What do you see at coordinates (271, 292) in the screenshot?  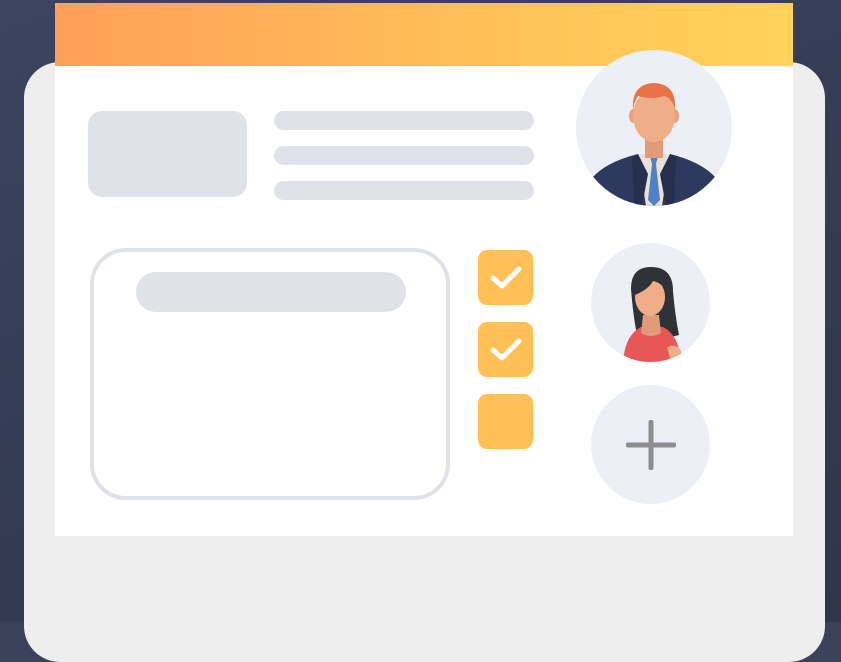 I see `card-title-placeholder` at bounding box center [271, 292].